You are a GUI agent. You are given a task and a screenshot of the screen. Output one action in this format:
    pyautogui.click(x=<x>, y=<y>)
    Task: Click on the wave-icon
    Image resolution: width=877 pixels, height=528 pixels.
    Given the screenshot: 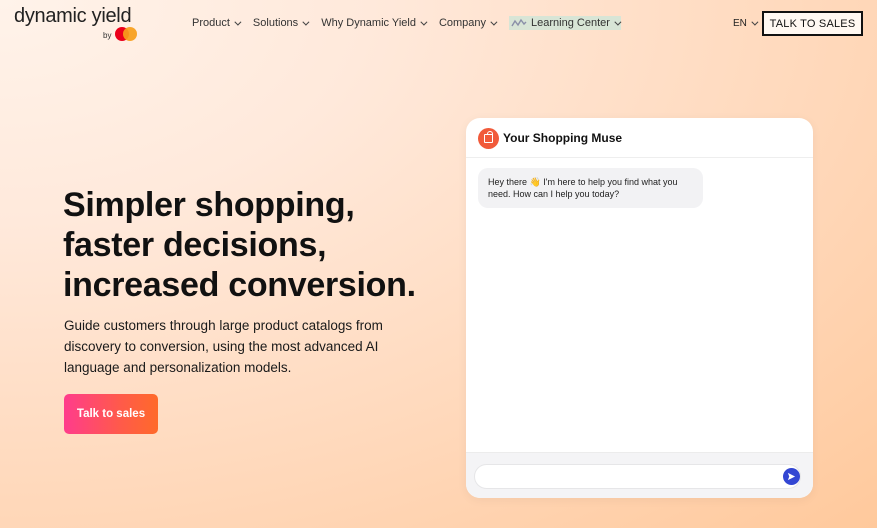 What is the action you would take?
    pyautogui.click(x=519, y=22)
    